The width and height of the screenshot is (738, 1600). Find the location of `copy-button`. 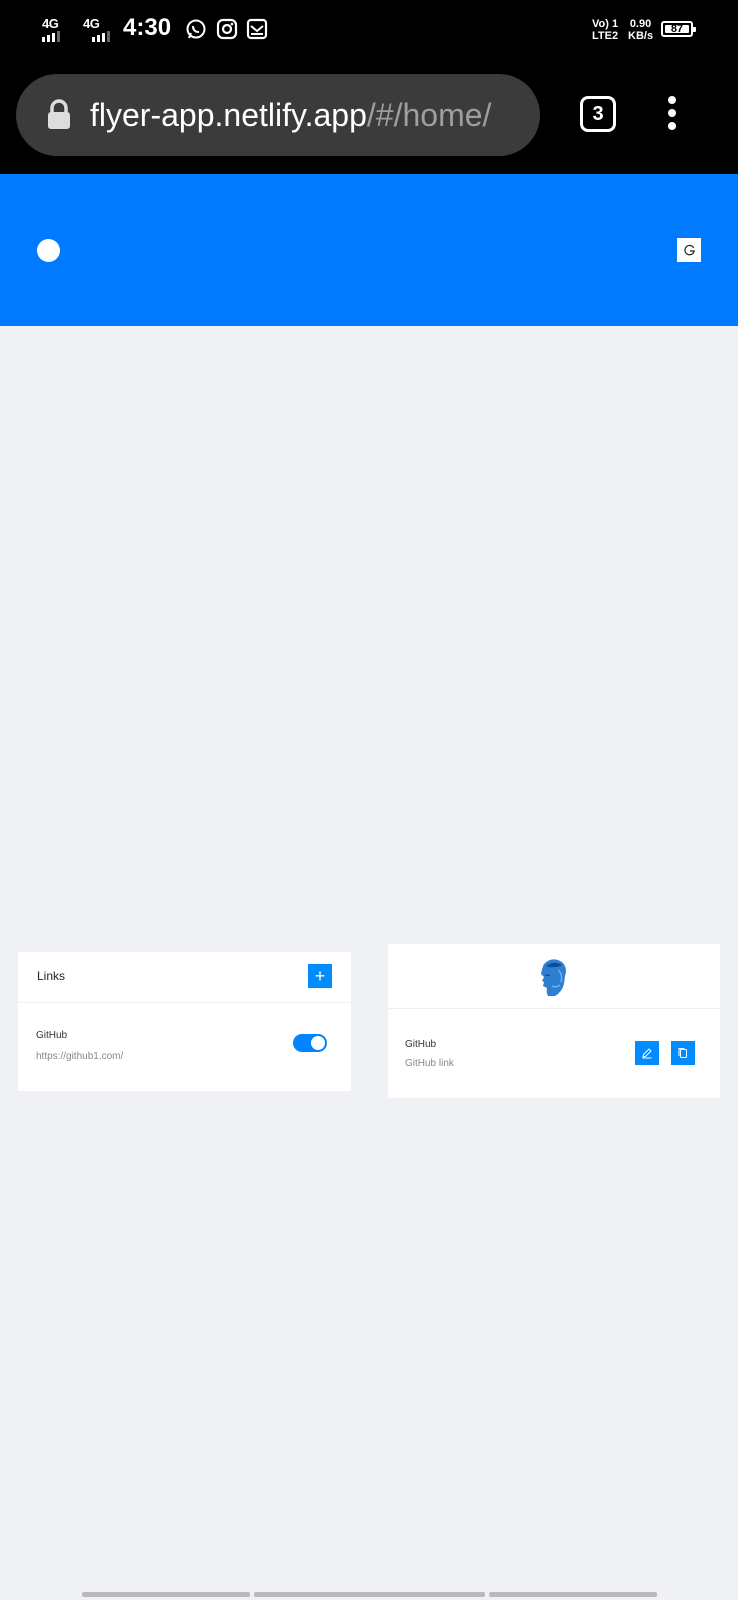

copy-button is located at coordinates (683, 1053).